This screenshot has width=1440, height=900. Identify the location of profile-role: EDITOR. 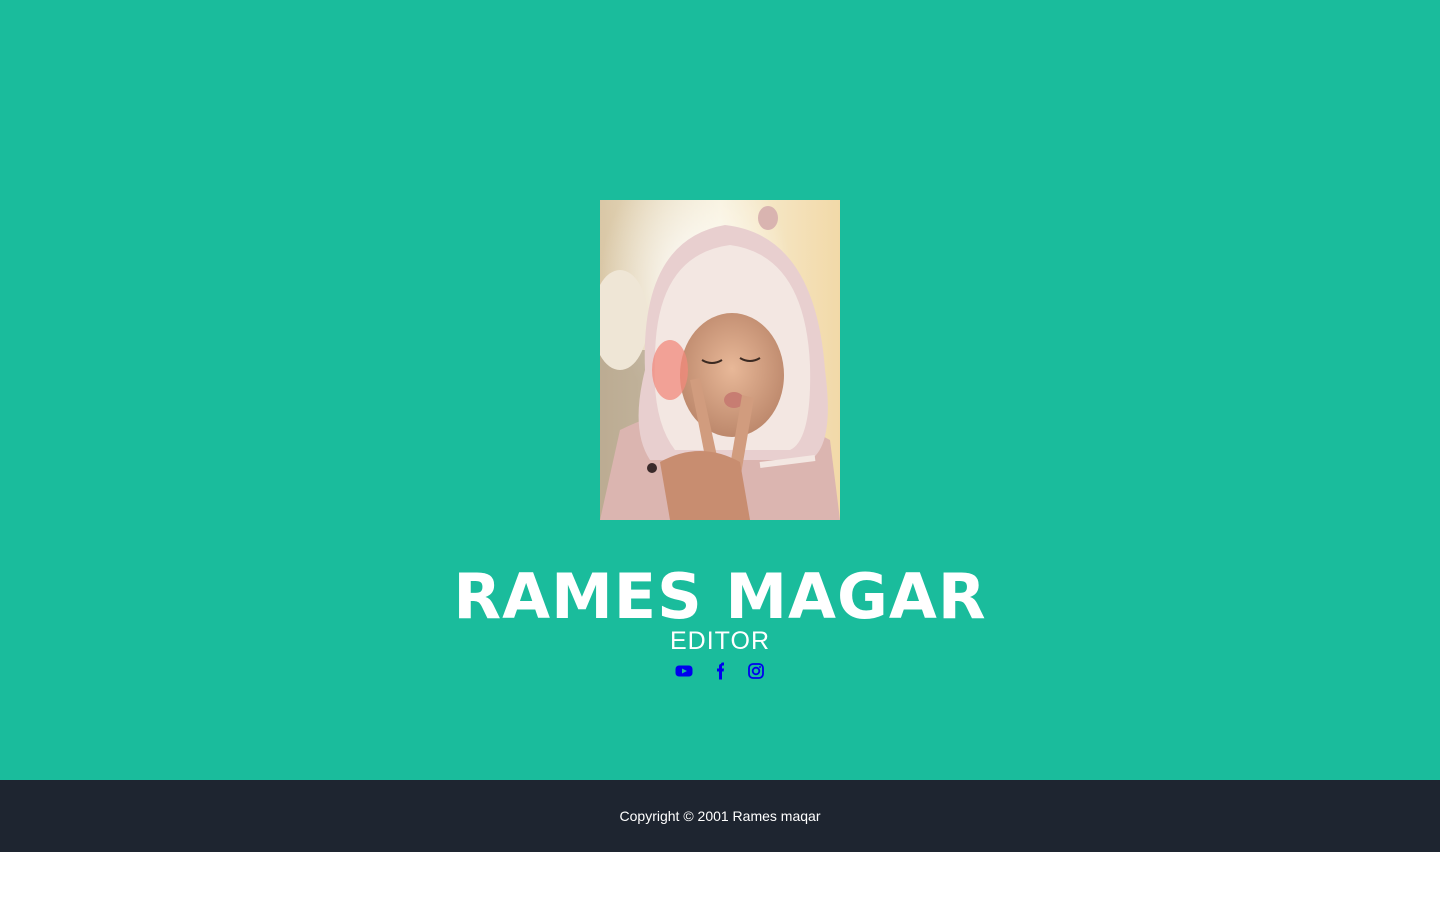
(720, 641).